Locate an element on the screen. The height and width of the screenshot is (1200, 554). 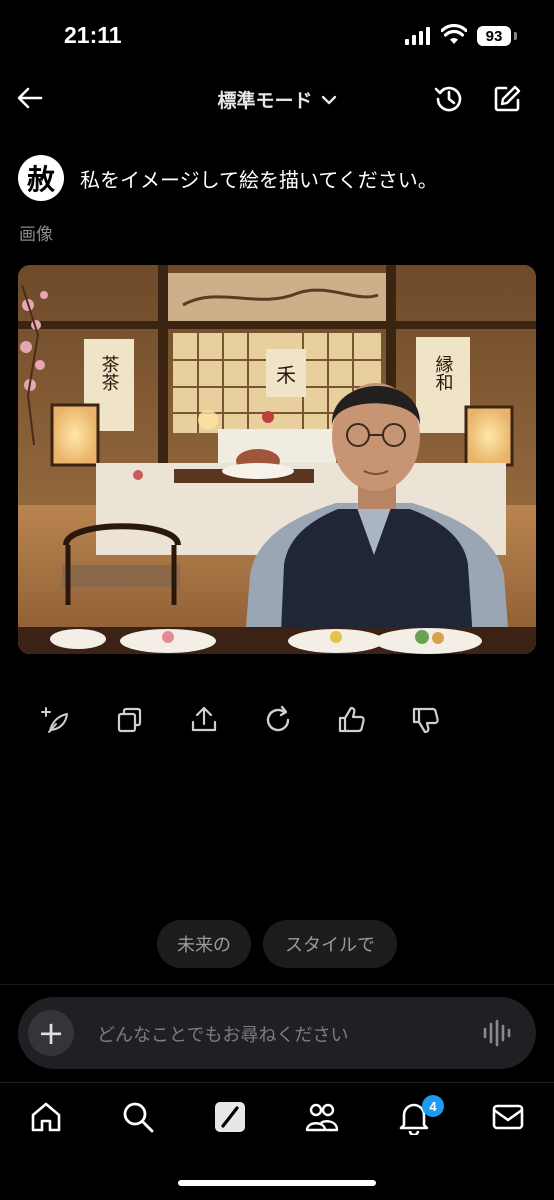
suggestion-chip: 未来の is located at coordinates (204, 944).